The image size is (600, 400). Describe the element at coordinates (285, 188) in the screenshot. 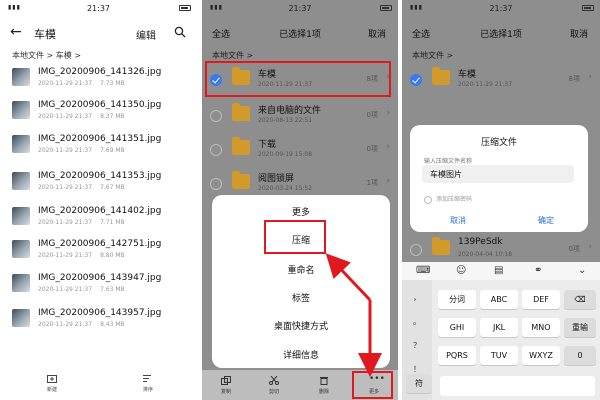

I see `folder-date: 2020-03-24 15:52` at that location.